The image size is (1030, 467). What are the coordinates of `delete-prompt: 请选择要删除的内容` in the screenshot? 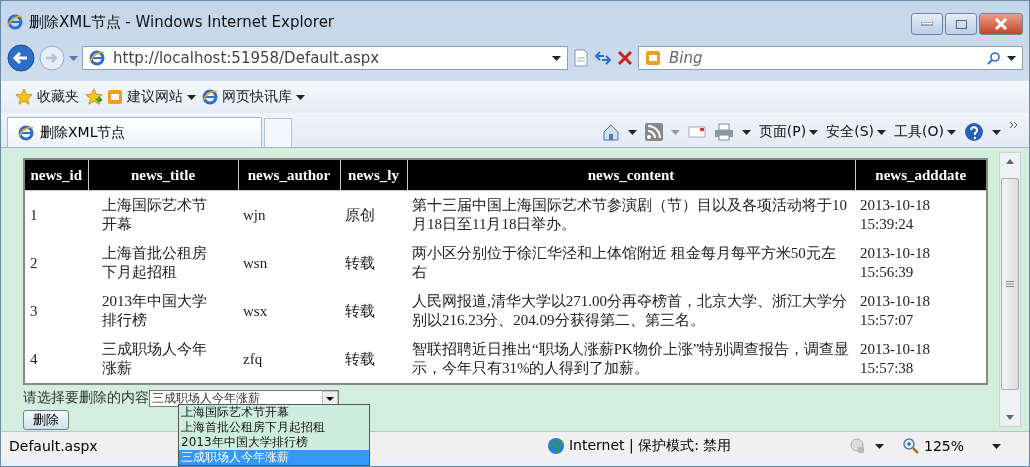 It's located at (86, 398).